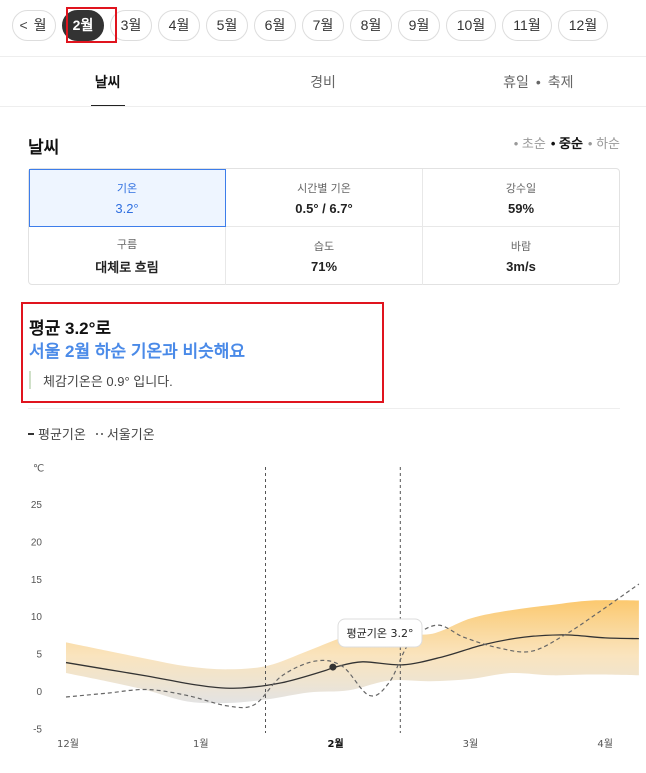 This screenshot has width=646, height=773. Describe the element at coordinates (419, 25) in the screenshot. I see `month-pill-9: 9월` at that location.